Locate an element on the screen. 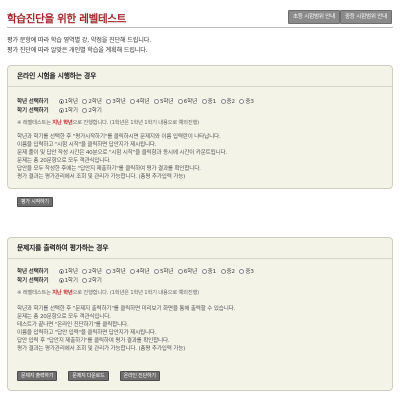 The width and height of the screenshot is (400, 413). print-panel-title: 문제지를 출력하여 평가하는 경우 is located at coordinates (200, 248).